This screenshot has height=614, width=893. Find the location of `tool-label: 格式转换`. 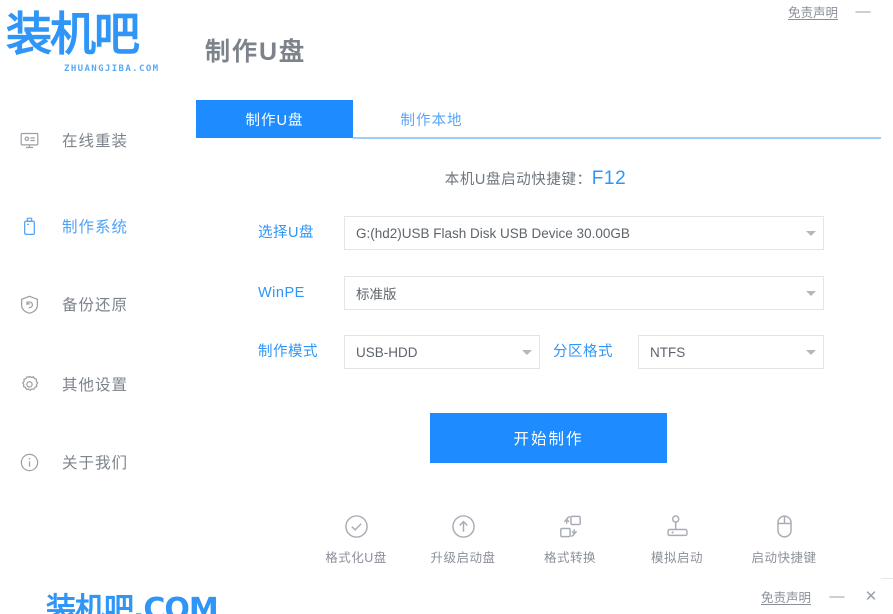

tool-label: 格式转换 is located at coordinates (569, 558).